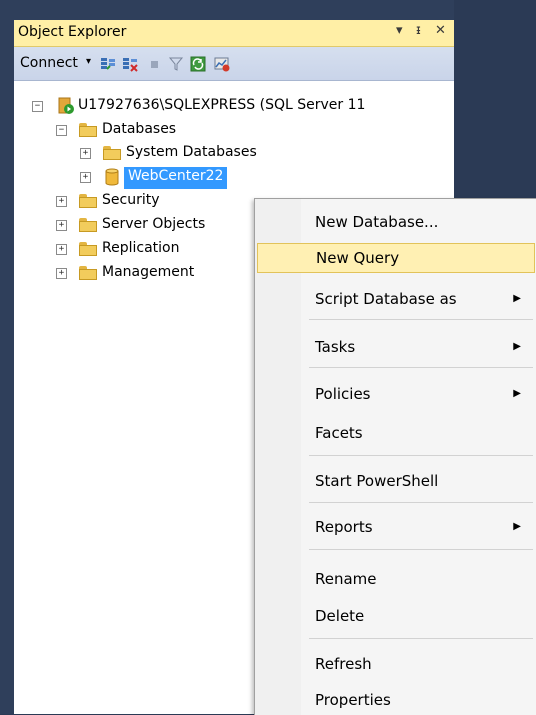  What do you see at coordinates (440, 30) in the screenshot?
I see `close-icon: ✕` at bounding box center [440, 30].